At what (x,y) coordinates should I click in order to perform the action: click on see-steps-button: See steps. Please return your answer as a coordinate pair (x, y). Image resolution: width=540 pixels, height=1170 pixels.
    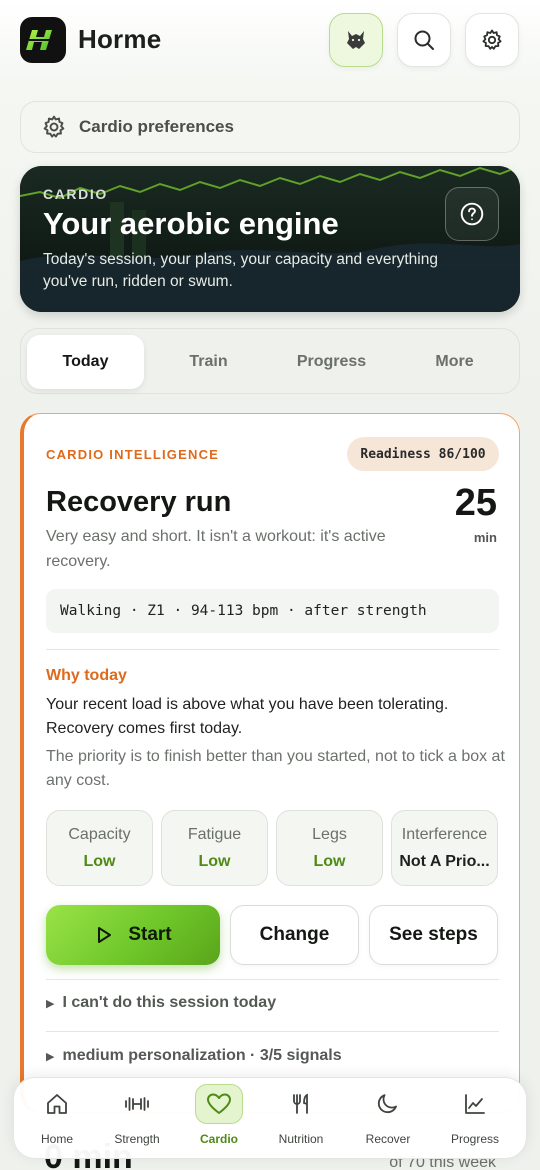
    Looking at the image, I should click on (433, 935).